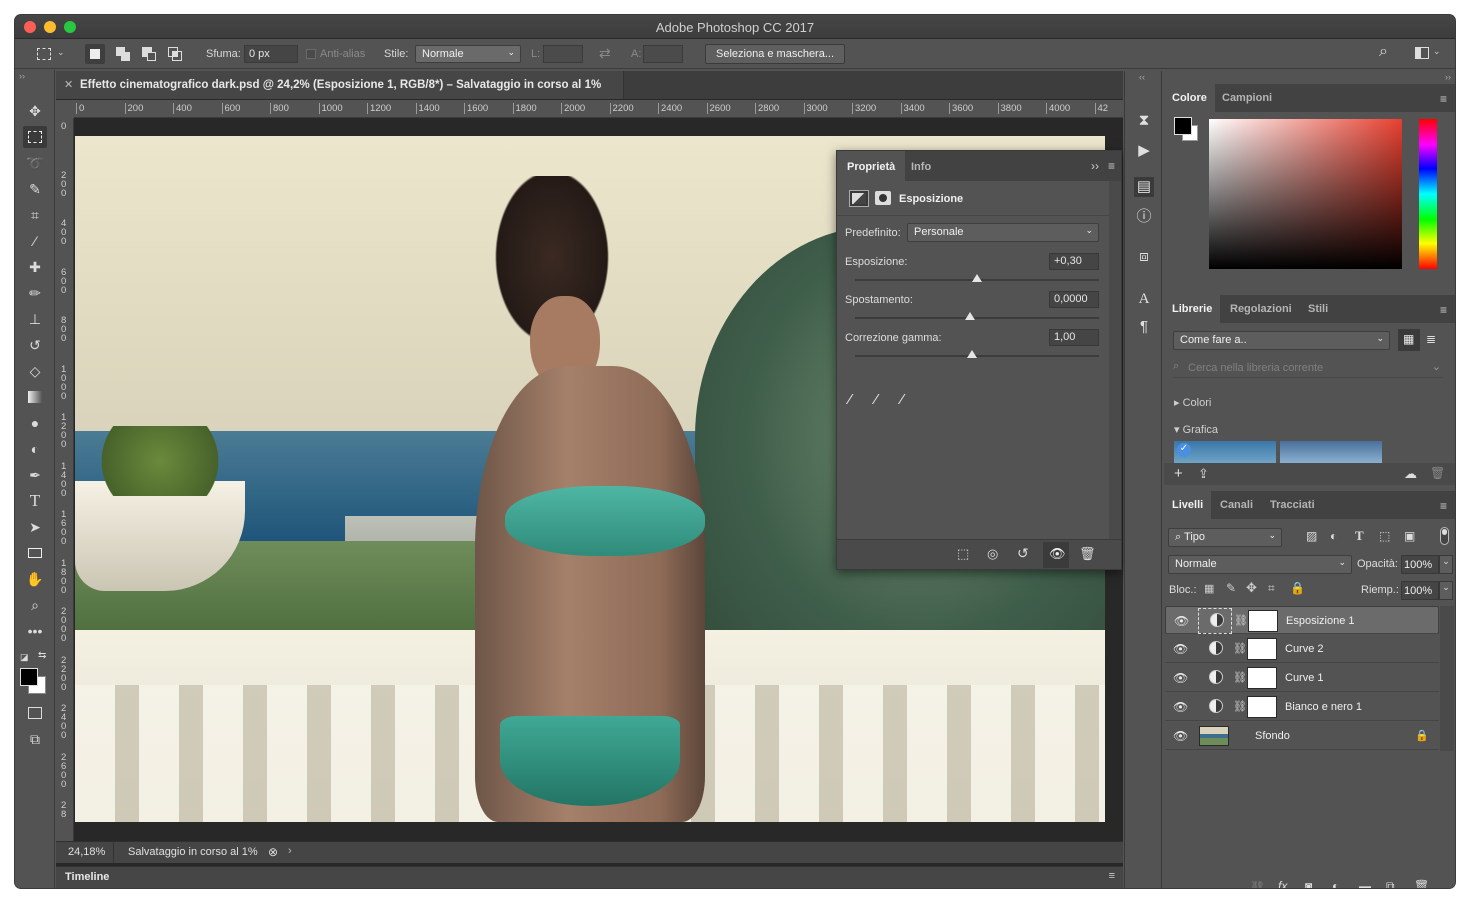 This screenshot has width=1470, height=903. Describe the element at coordinates (1074, 337) in the screenshot. I see `gamma-value-input: 1,00` at that location.